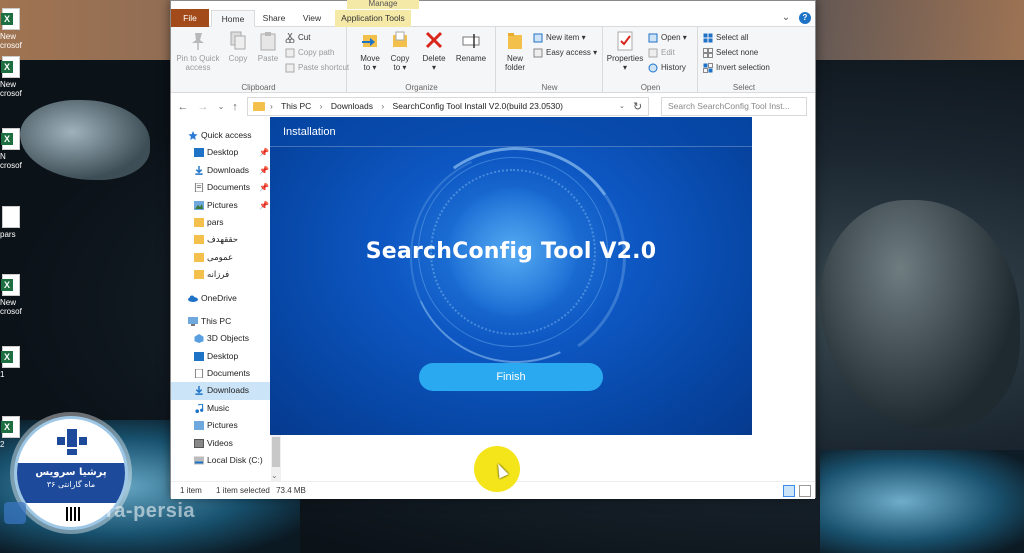  What do you see at coordinates (15, 362) in the screenshot?
I see `desktop-icon: 1` at bounding box center [15, 362].